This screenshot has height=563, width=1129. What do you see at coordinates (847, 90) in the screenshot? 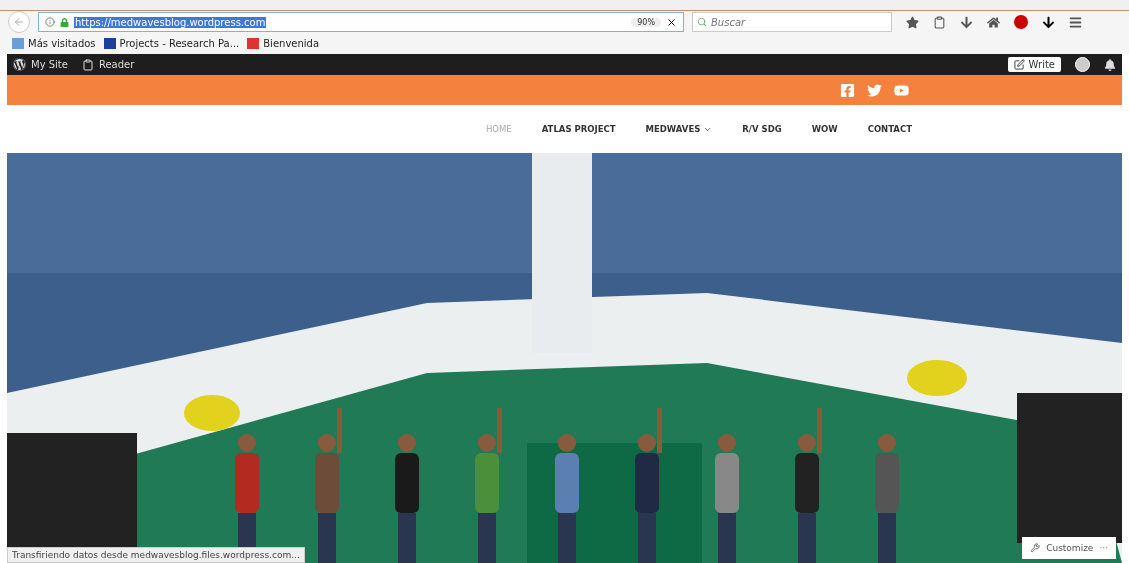
I see `facebook-icon` at bounding box center [847, 90].